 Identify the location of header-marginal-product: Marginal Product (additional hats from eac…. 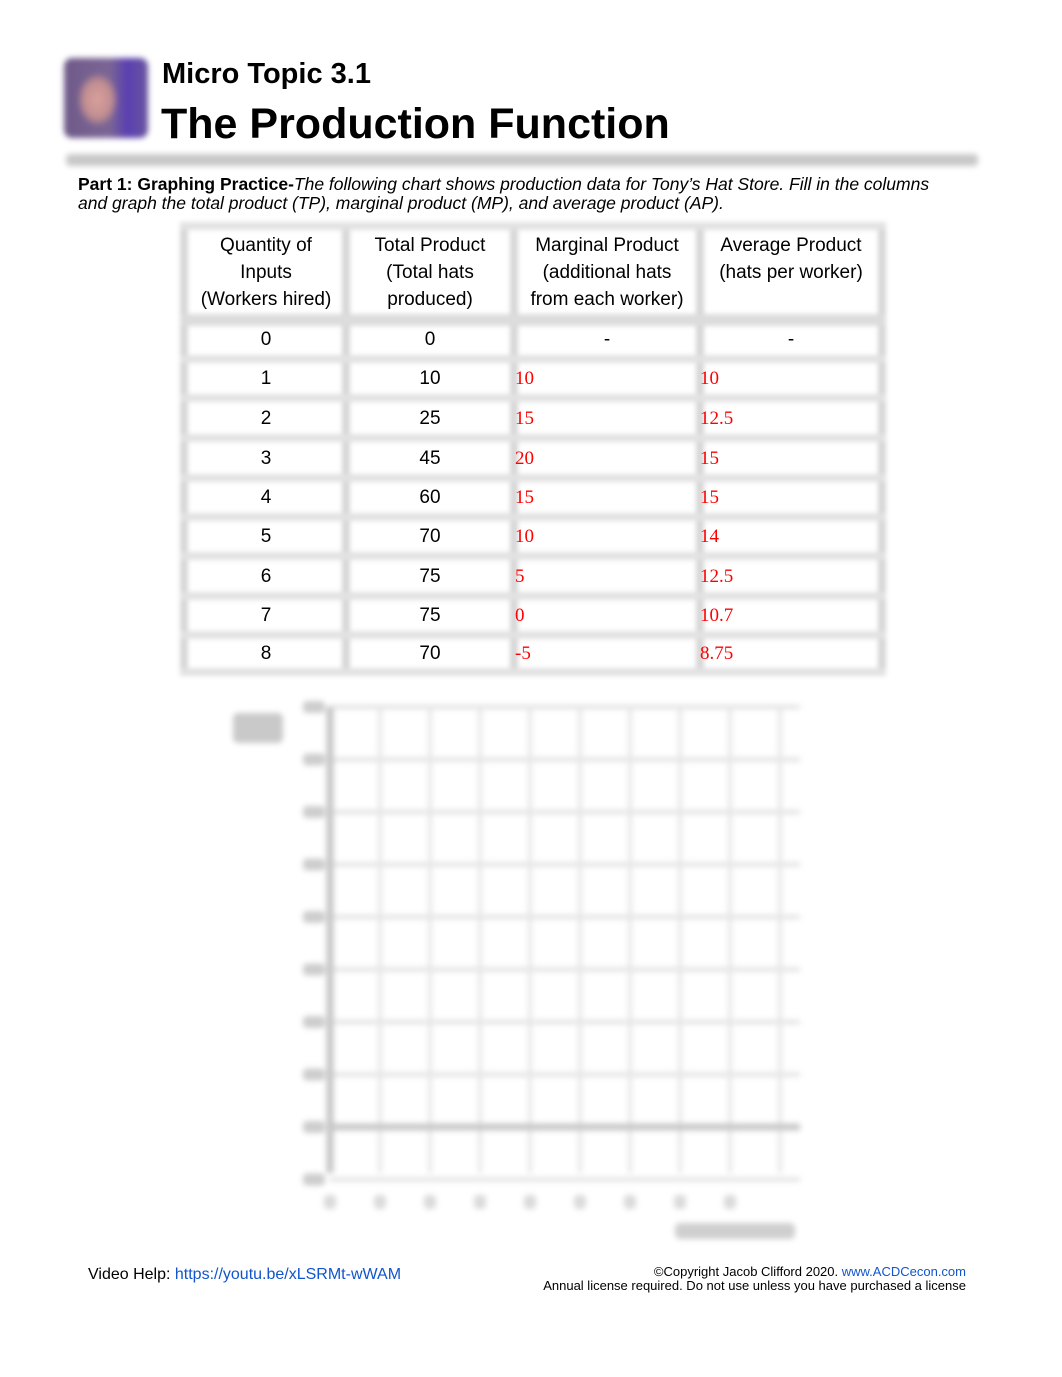
(607, 272).